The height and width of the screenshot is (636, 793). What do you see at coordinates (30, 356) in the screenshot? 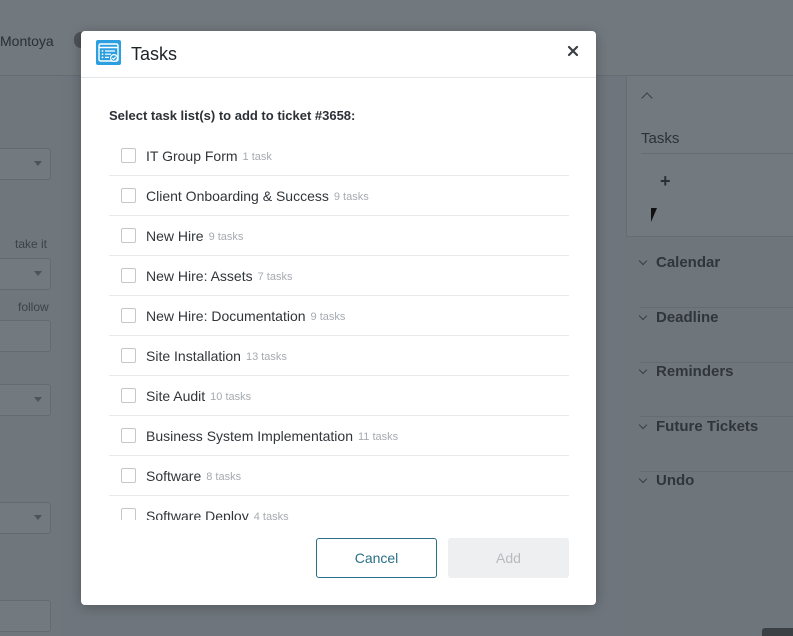
I see `left-panel: s take it follow` at bounding box center [30, 356].